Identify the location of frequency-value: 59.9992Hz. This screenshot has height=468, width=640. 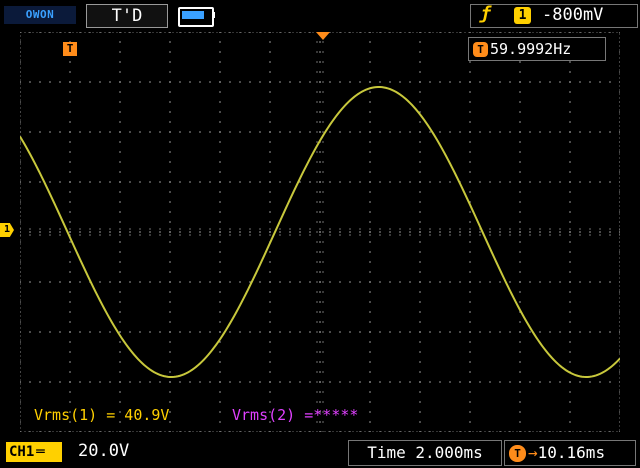
(531, 49).